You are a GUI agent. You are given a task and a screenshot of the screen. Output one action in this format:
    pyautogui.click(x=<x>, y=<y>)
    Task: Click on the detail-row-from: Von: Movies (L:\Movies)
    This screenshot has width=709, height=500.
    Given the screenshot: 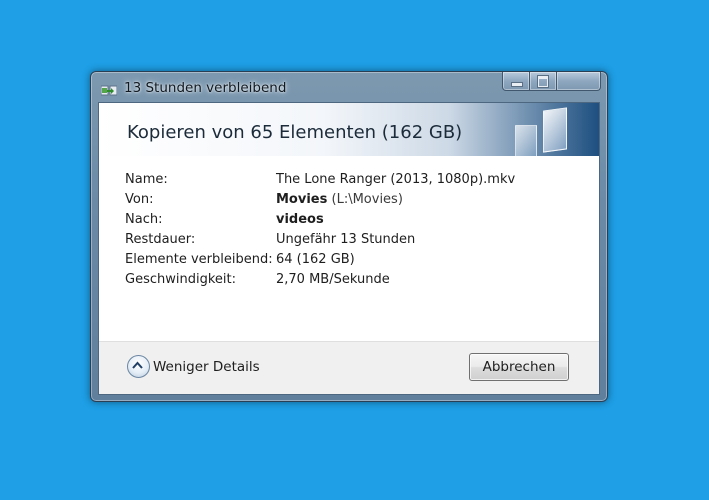 What is the action you would take?
    pyautogui.click(x=320, y=200)
    